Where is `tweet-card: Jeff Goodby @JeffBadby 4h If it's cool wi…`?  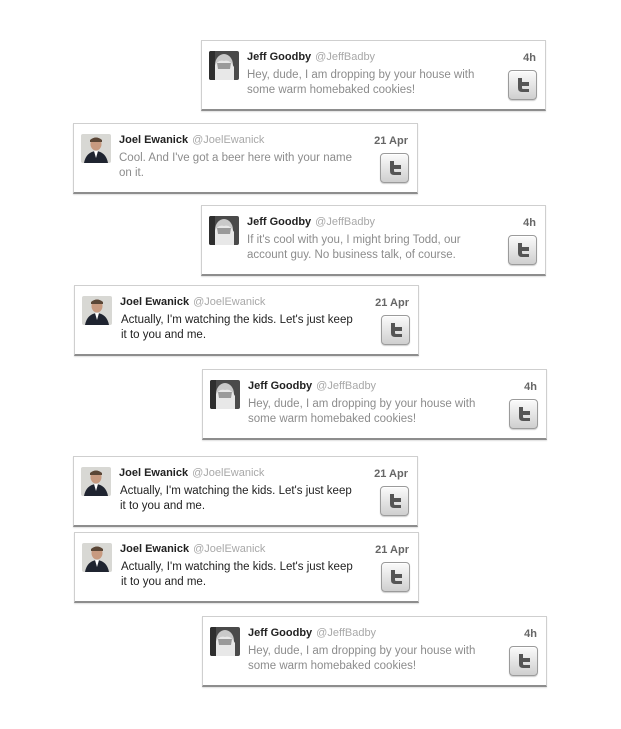 tweet-card: Jeff Goodby @JeffBadby 4h If it's cool wi… is located at coordinates (373, 240).